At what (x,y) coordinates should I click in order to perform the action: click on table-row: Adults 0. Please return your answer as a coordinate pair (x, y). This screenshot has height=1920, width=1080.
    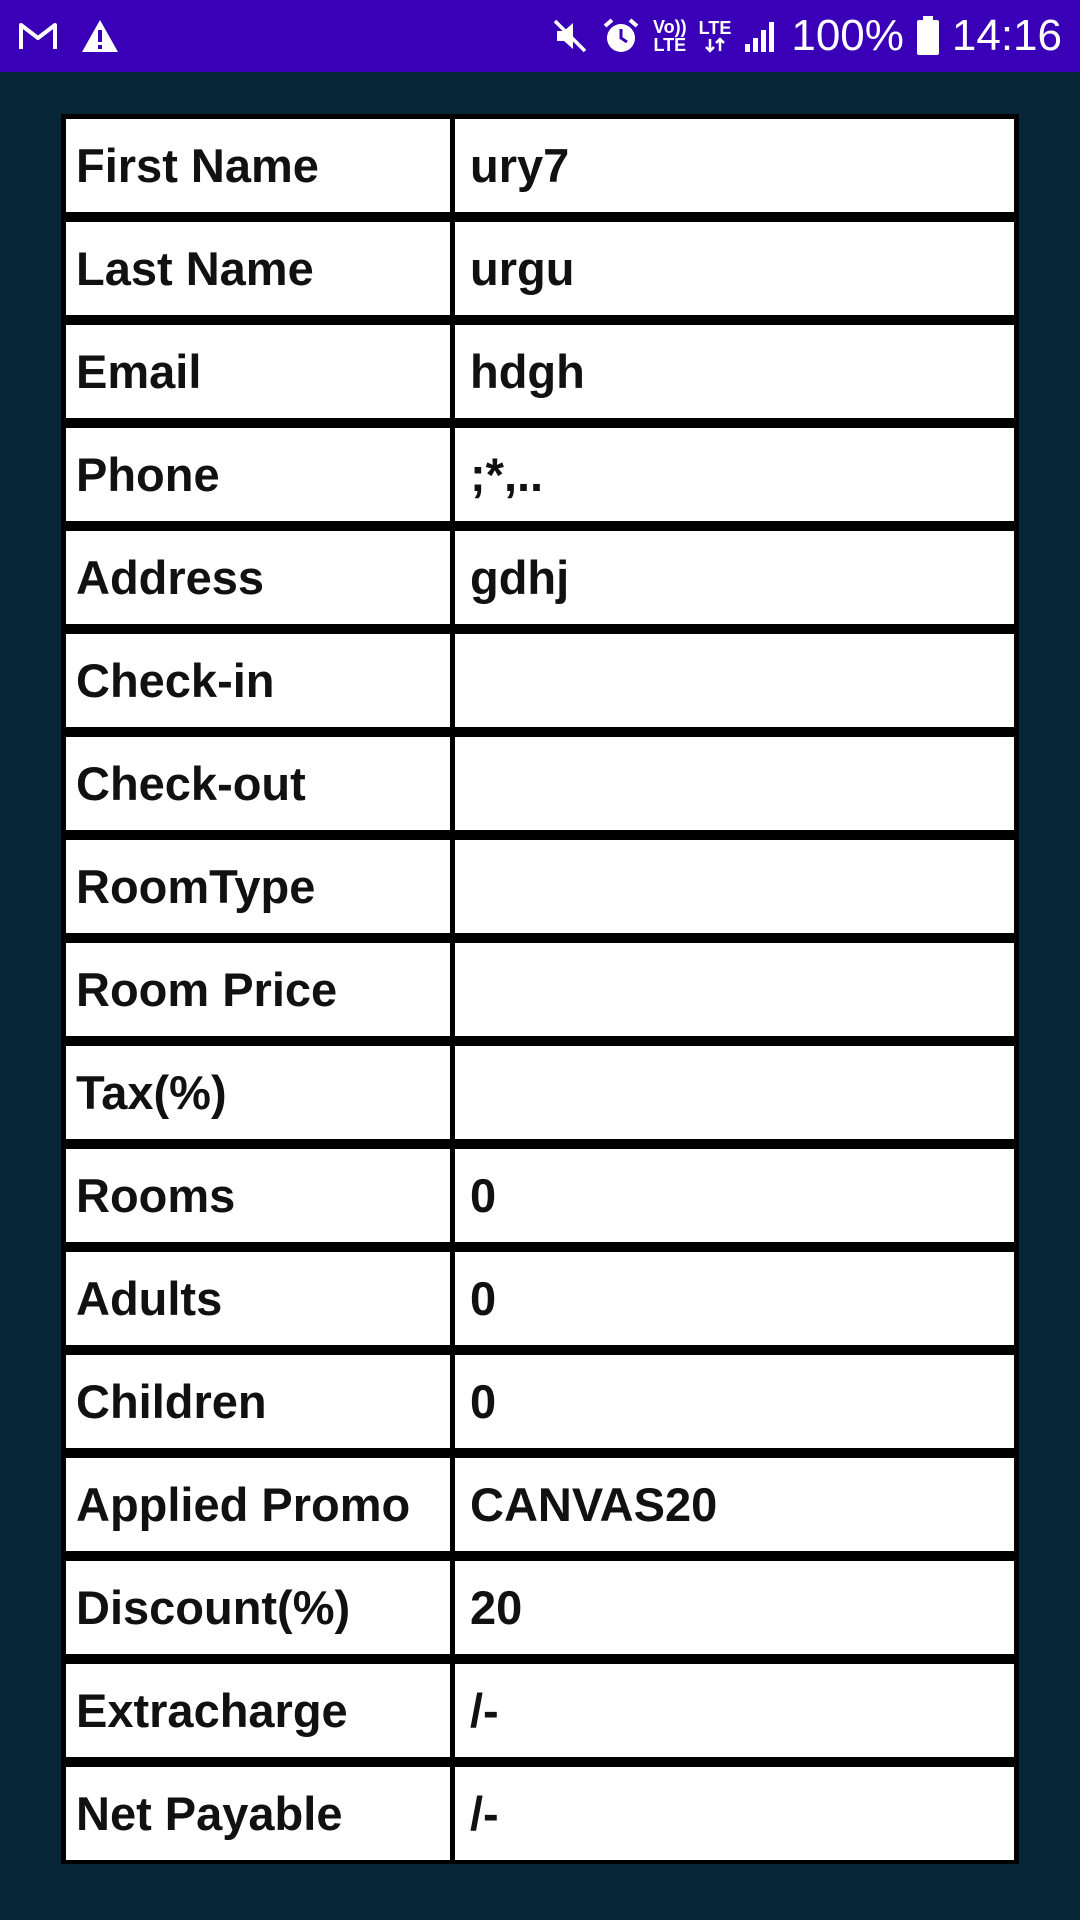
    Looking at the image, I should click on (540, 1298).